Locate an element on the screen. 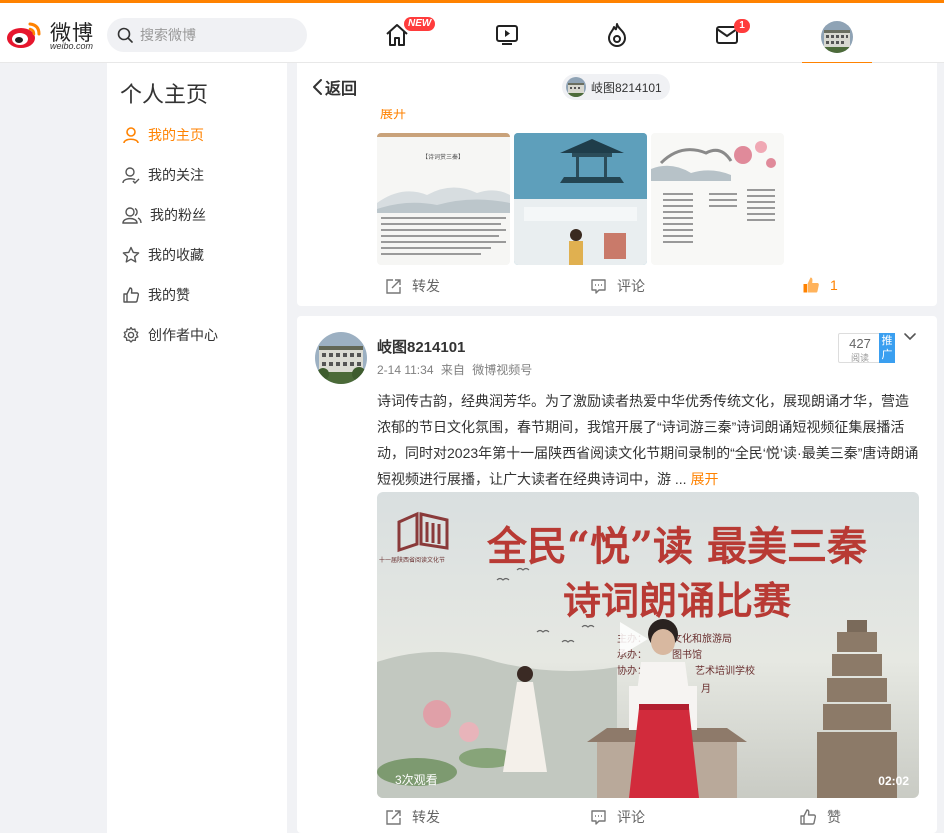 The height and width of the screenshot is (833, 944). post-actions: 转发 评论 1 is located at coordinates (617, 286).